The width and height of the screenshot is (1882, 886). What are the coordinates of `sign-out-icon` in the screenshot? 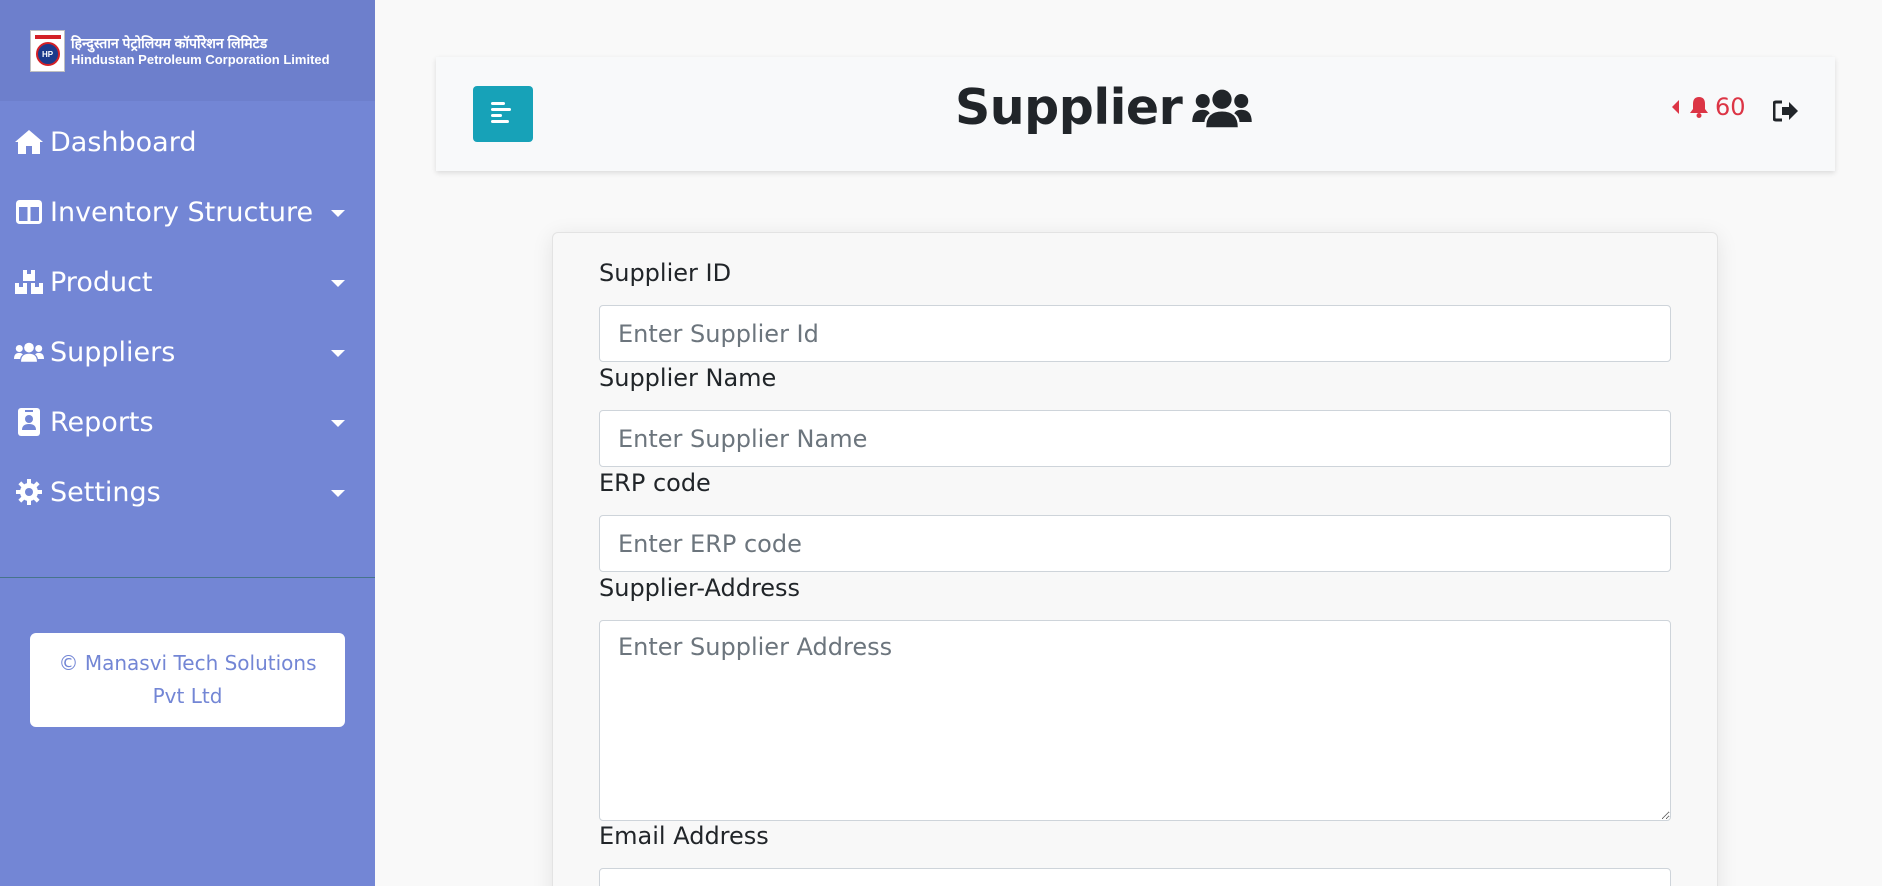 It's located at (1785, 113).